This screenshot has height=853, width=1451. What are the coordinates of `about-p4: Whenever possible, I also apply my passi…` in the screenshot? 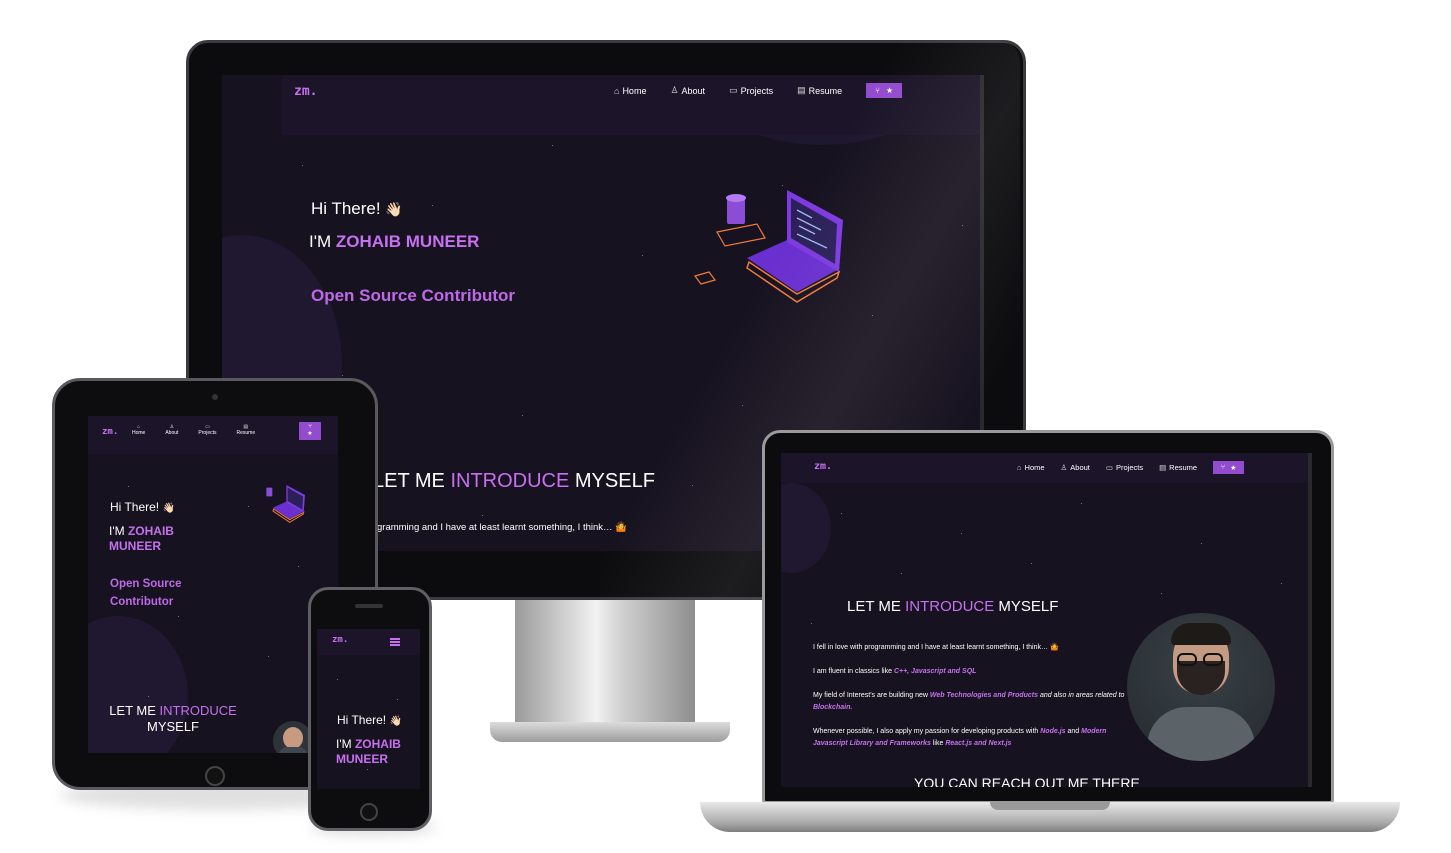 It's located at (973, 738).